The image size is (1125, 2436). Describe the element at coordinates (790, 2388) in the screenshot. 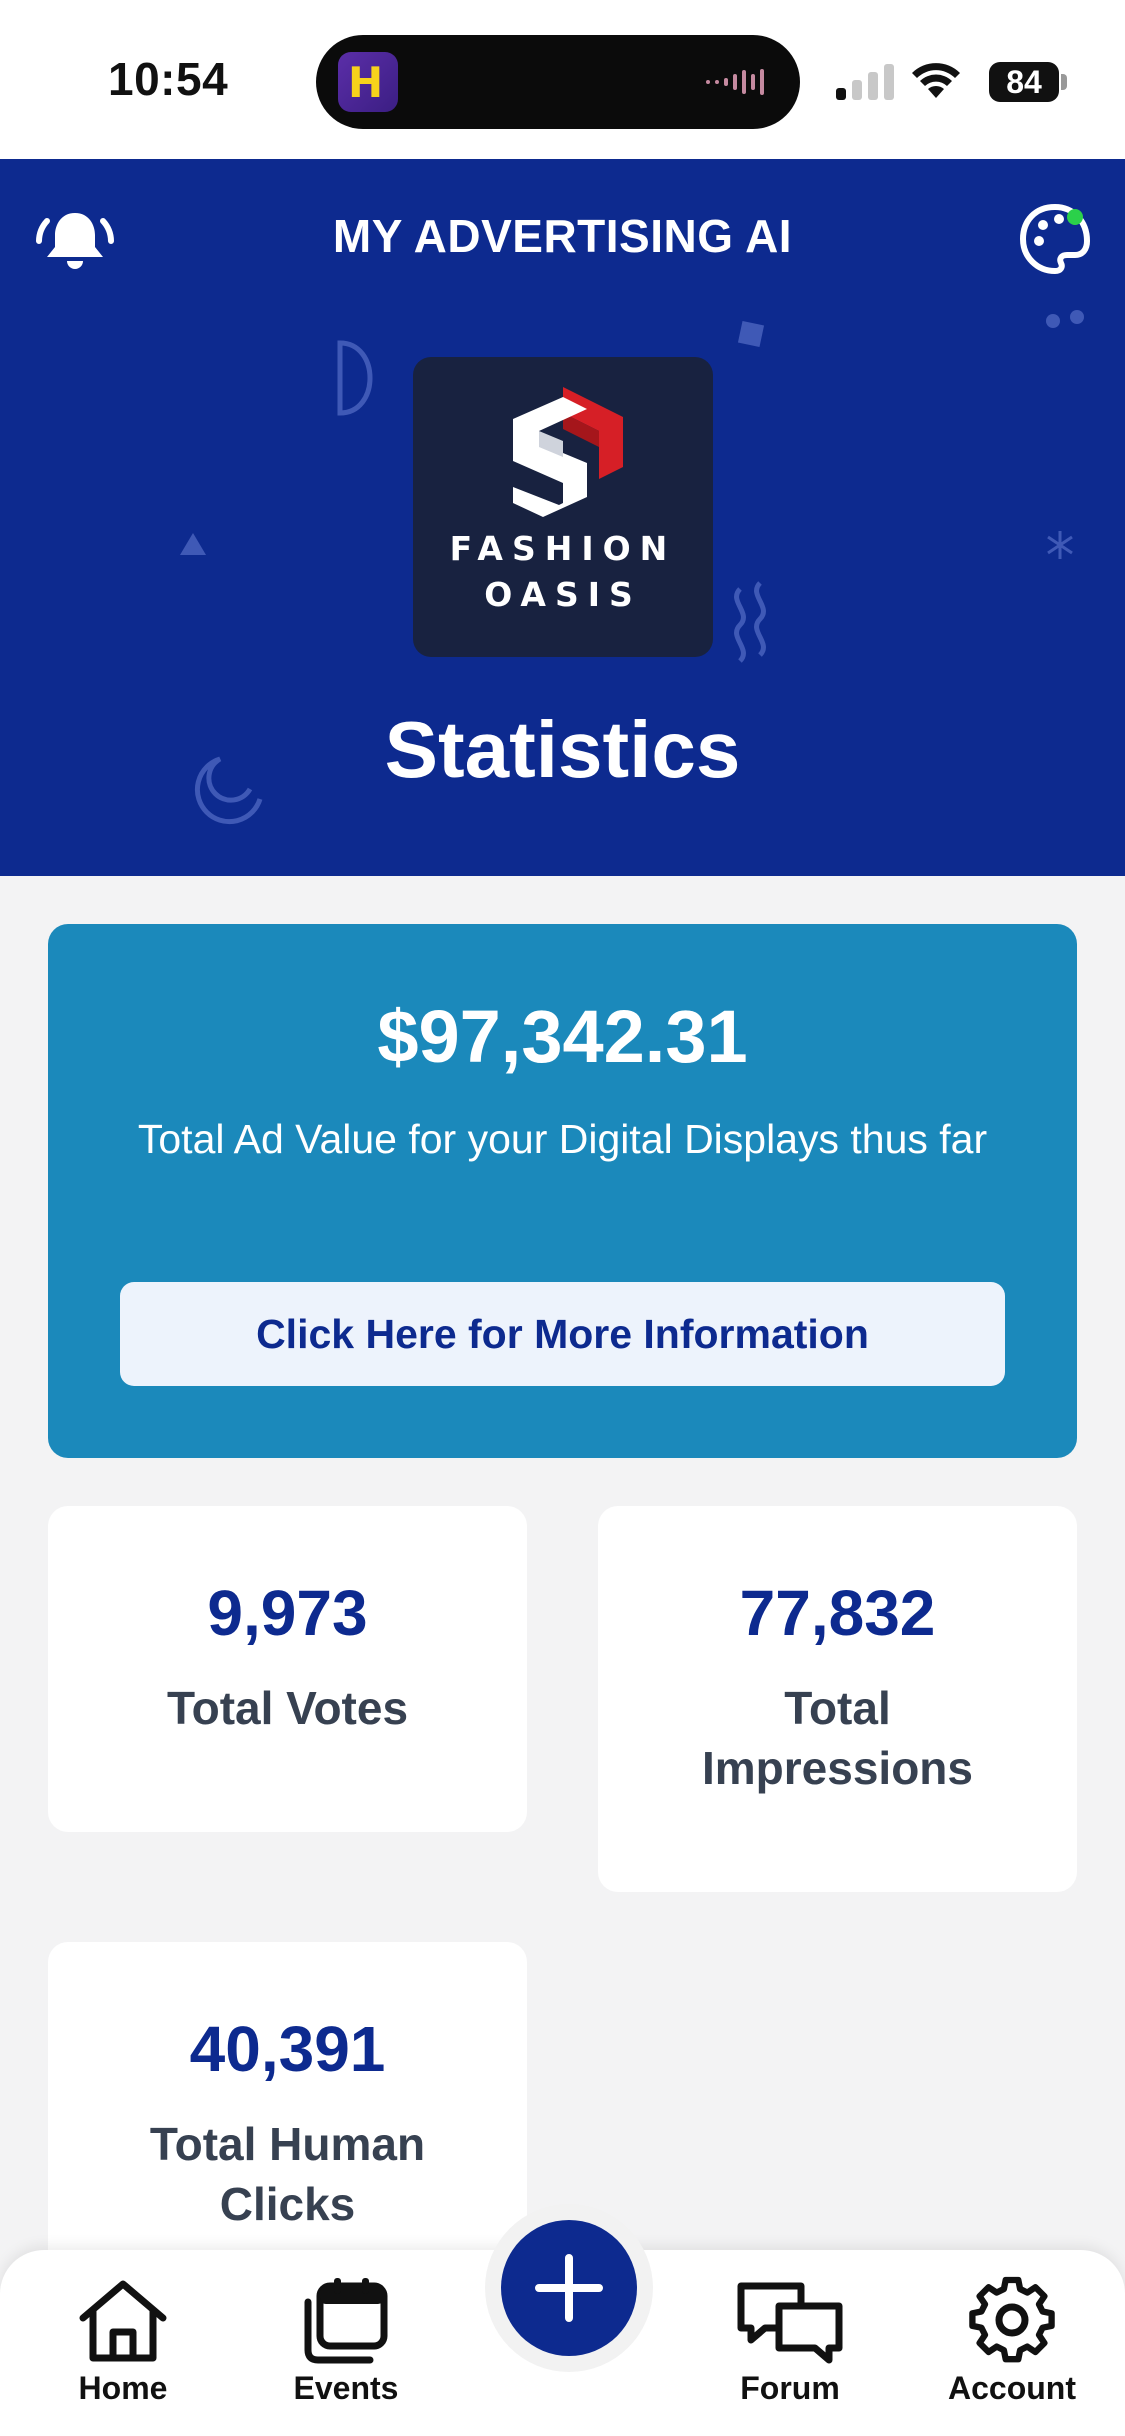

I see `nav-label: Forum` at that location.